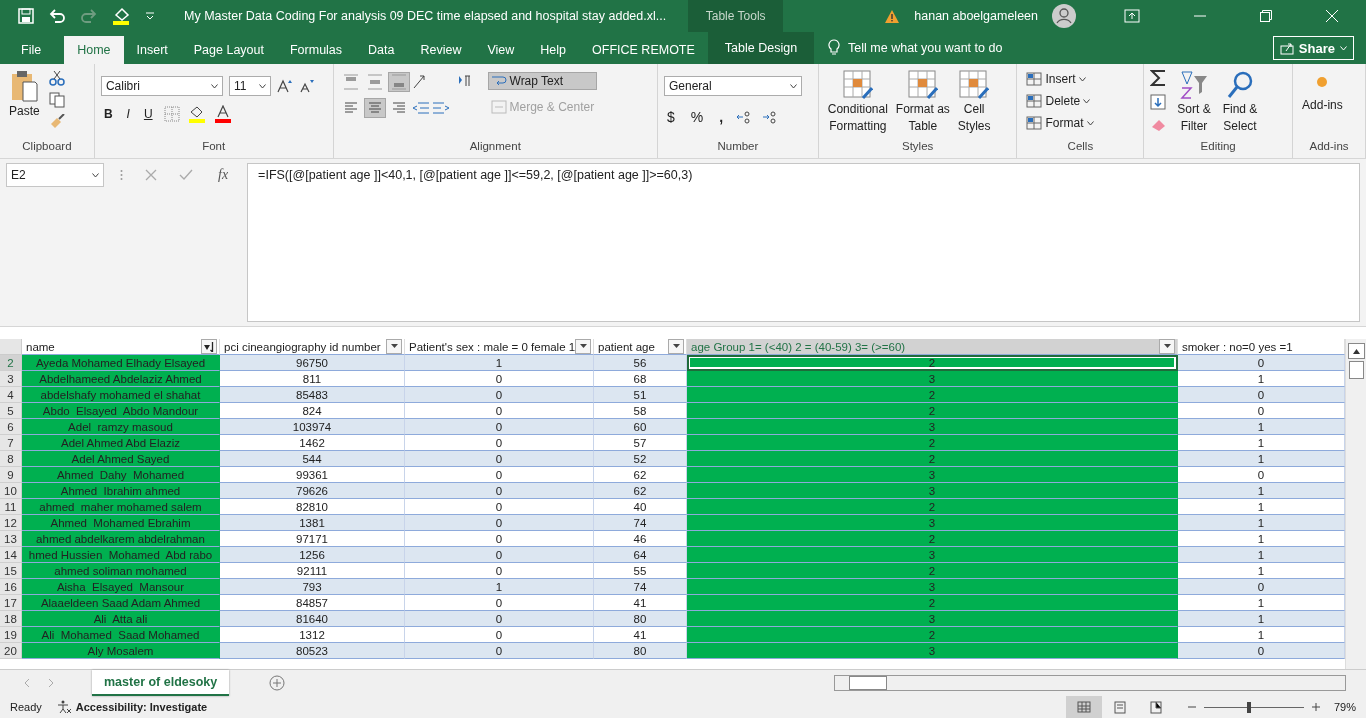  Describe the element at coordinates (1315, 707) in the screenshot. I see `zoom-in-icon` at that location.